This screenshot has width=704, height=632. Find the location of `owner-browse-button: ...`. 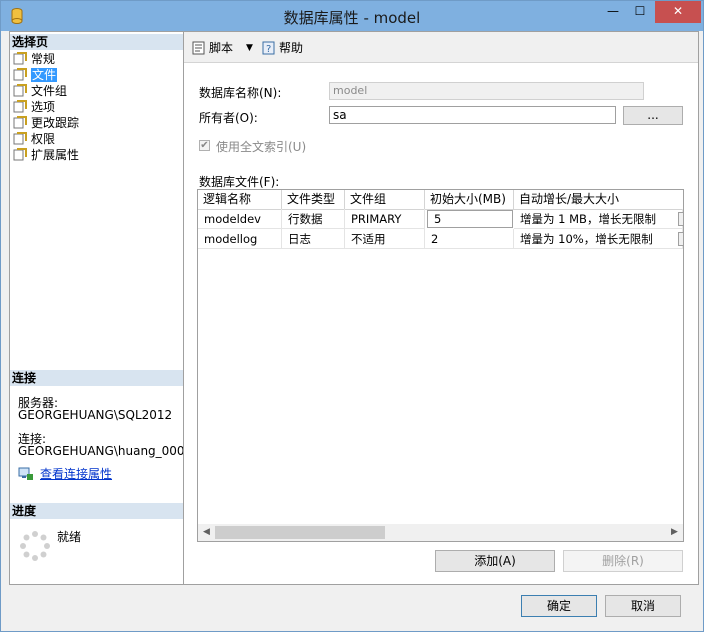

owner-browse-button: ... is located at coordinates (653, 115).